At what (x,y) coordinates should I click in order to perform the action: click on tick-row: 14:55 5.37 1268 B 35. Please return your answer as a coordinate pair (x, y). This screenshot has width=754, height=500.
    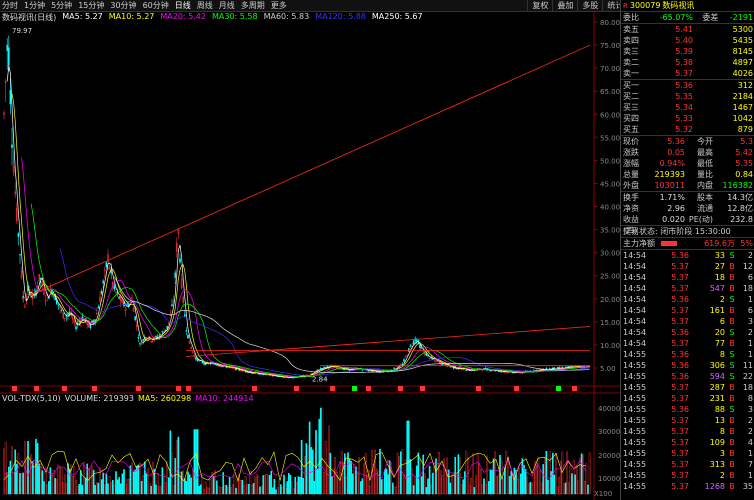
    Looking at the image, I should click on (687, 486).